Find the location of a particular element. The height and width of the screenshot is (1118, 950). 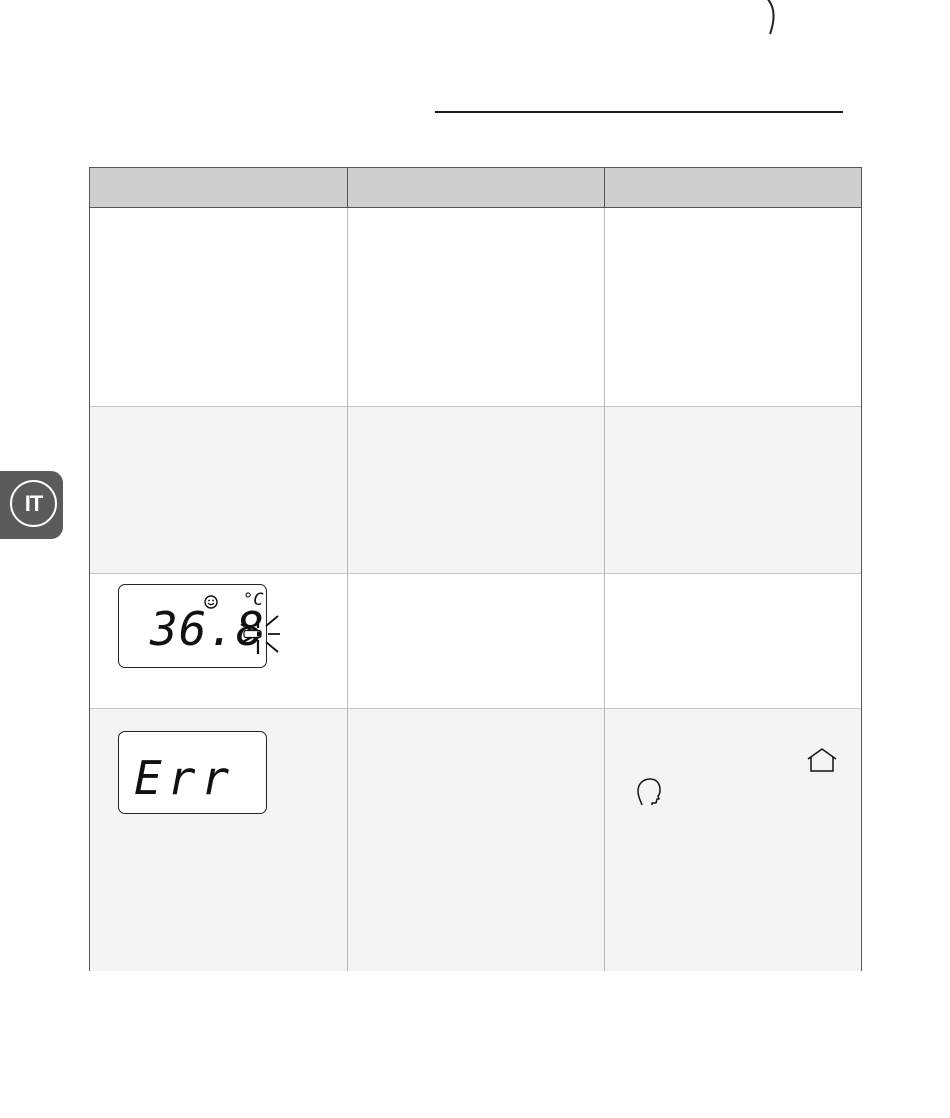

home-icon is located at coordinates (822, 760).